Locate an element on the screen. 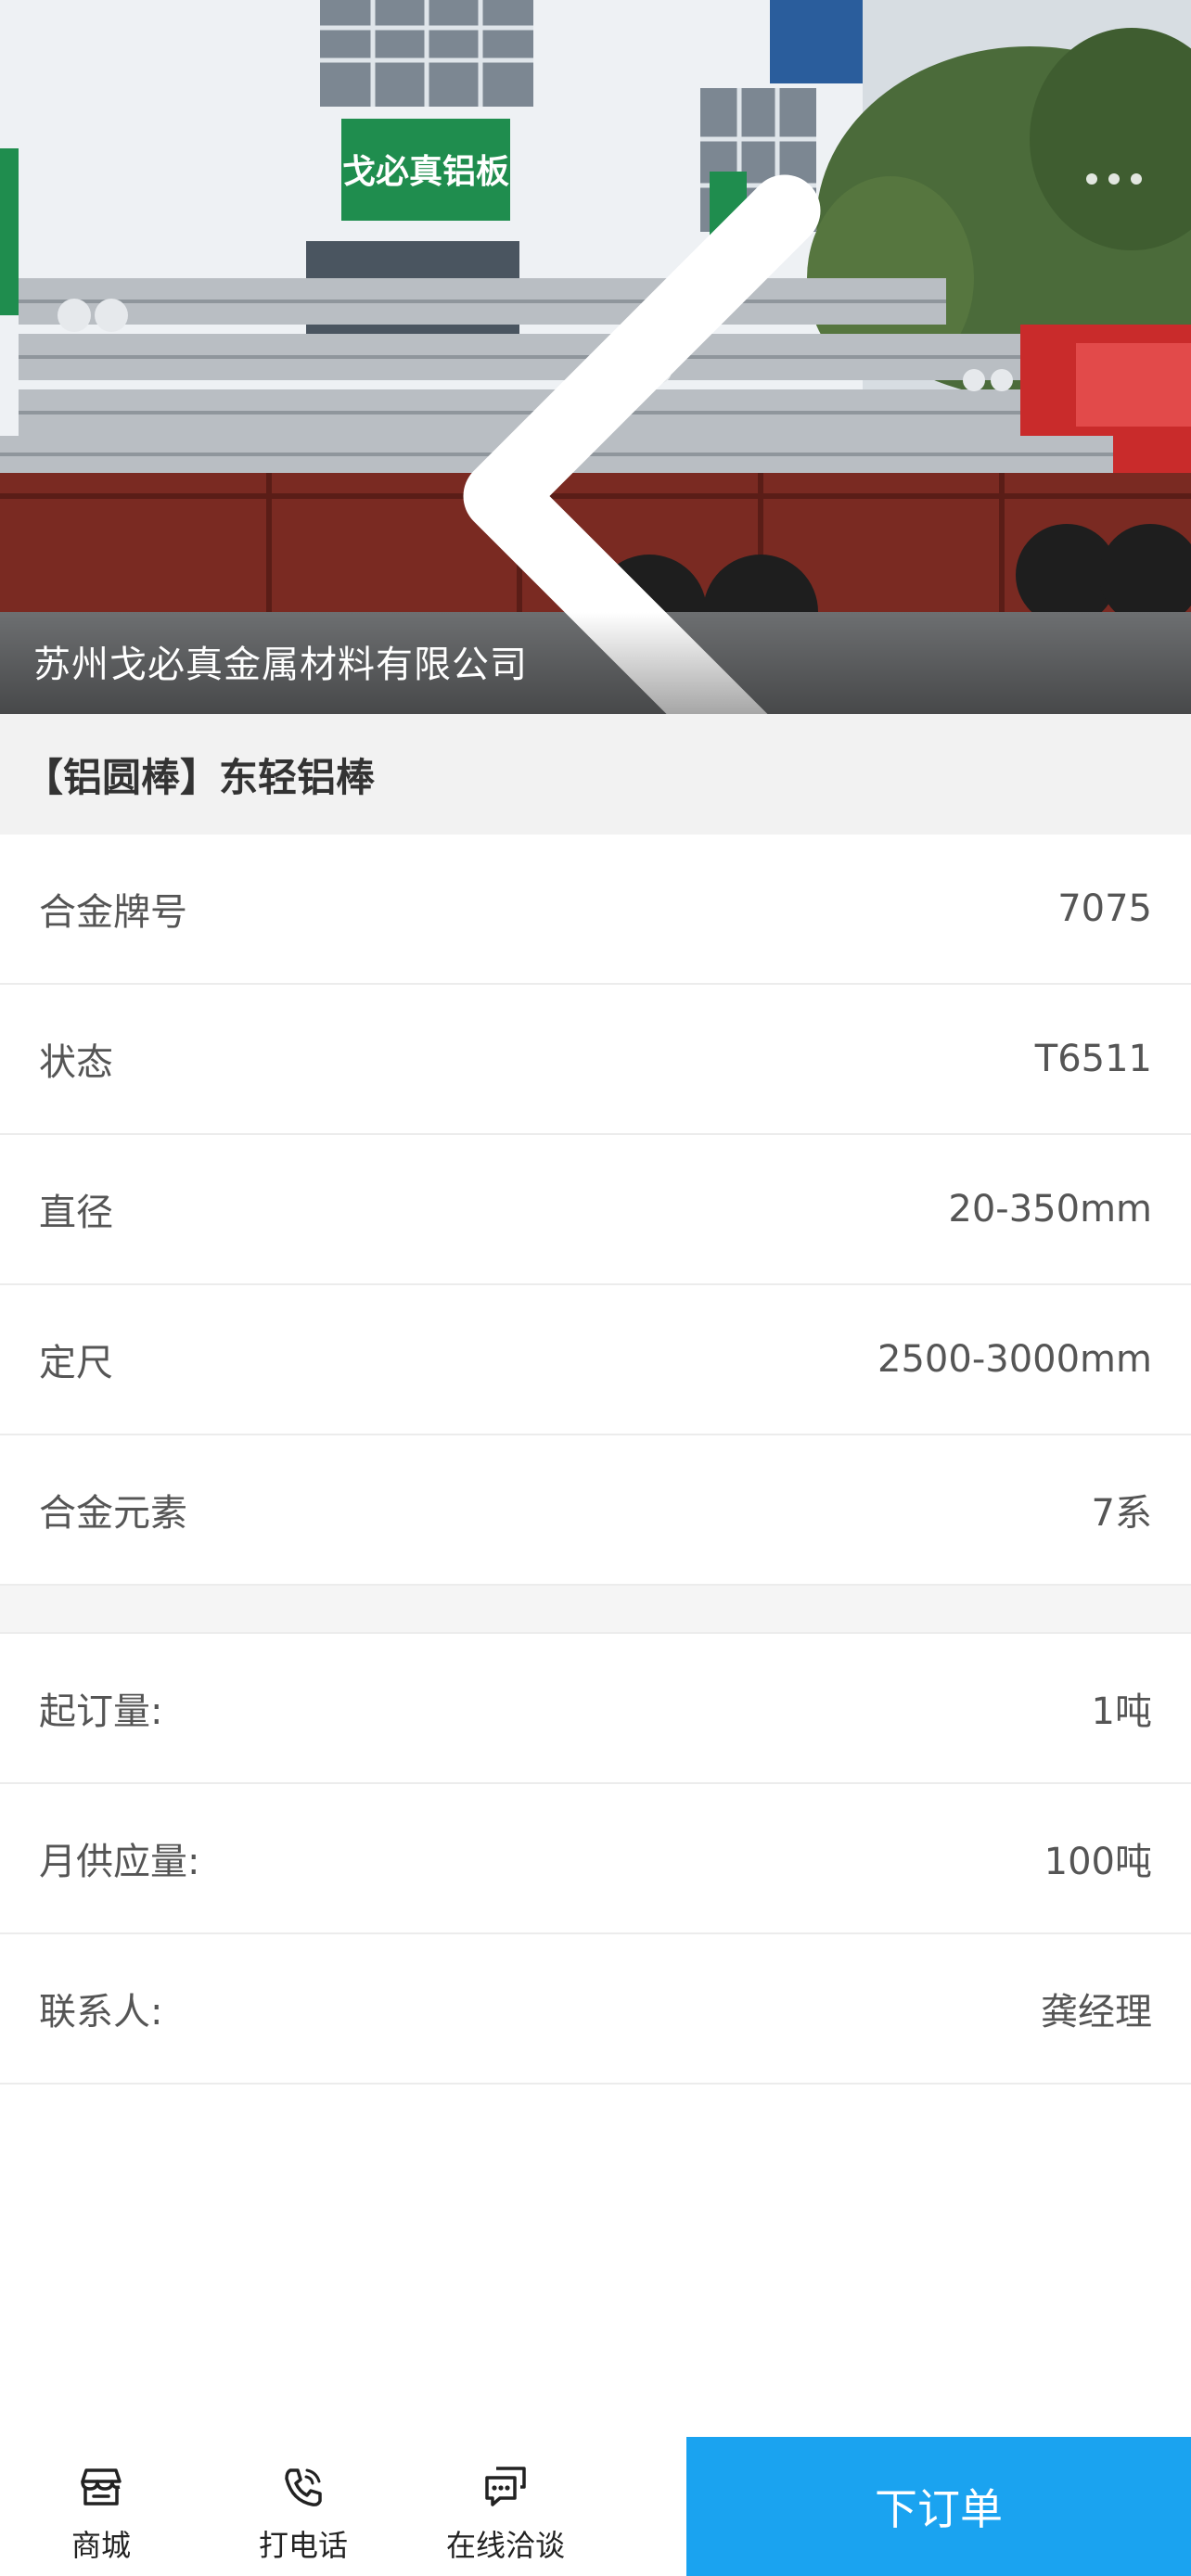  spec-label: 合金牌号 is located at coordinates (113, 913).